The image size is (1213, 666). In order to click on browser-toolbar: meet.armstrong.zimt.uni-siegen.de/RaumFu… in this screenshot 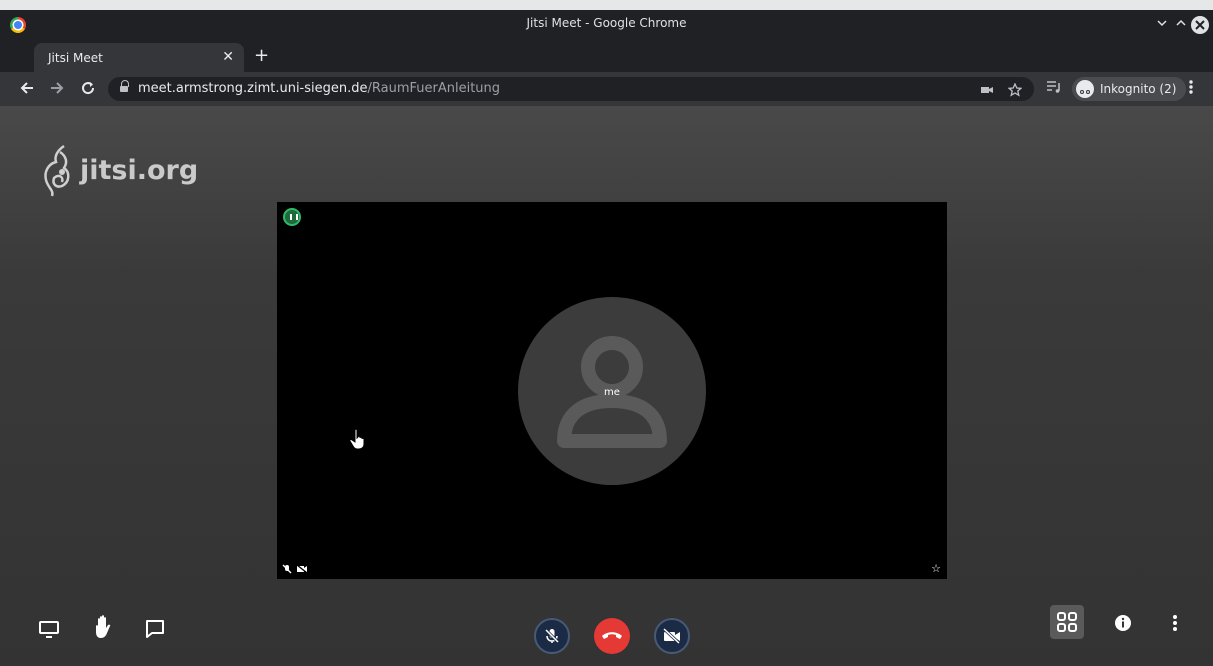, I will do `click(606, 89)`.